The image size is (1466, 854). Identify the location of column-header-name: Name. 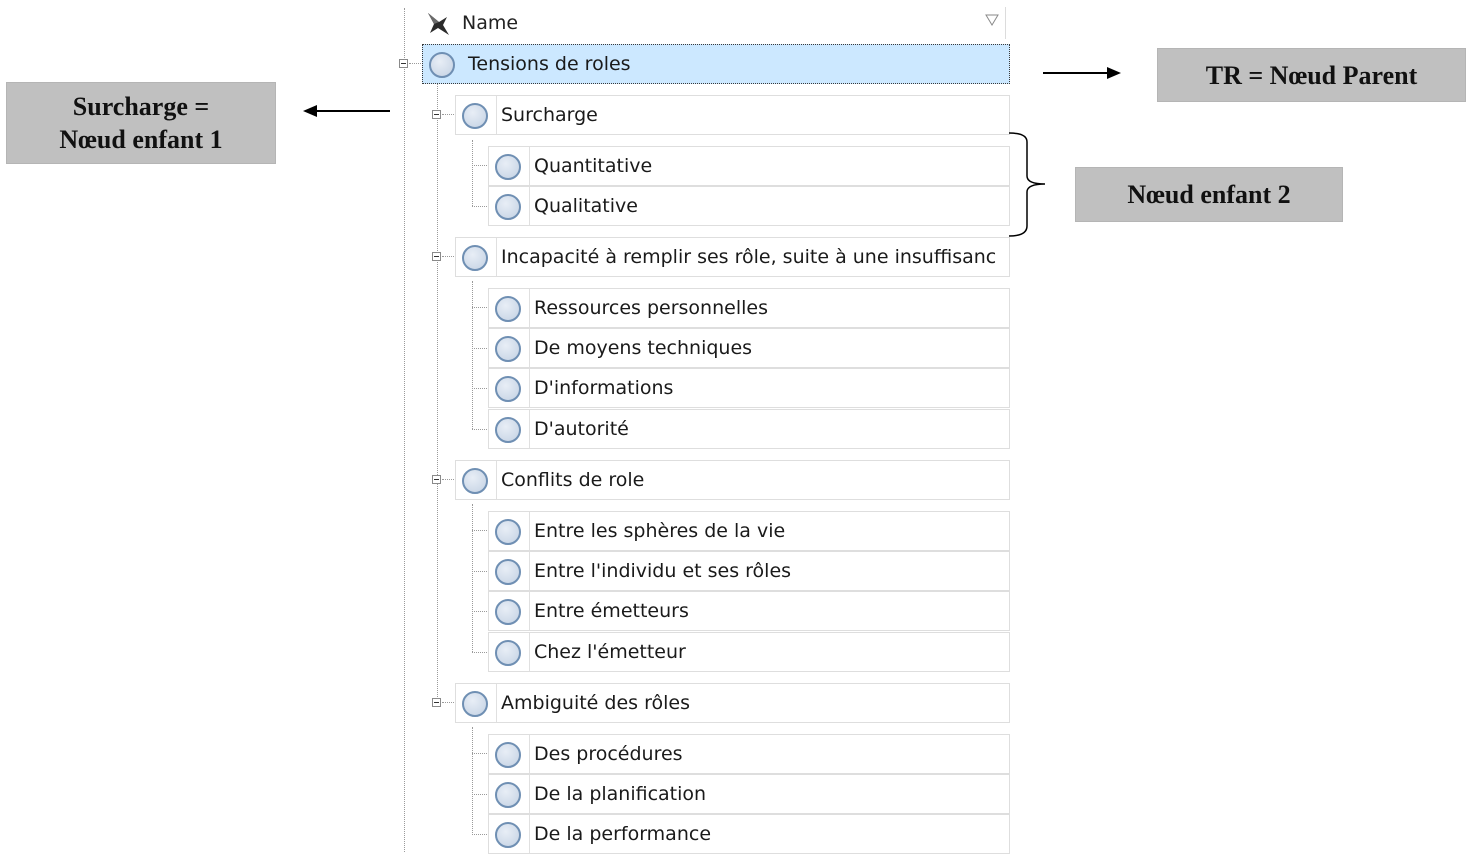
(715, 23).